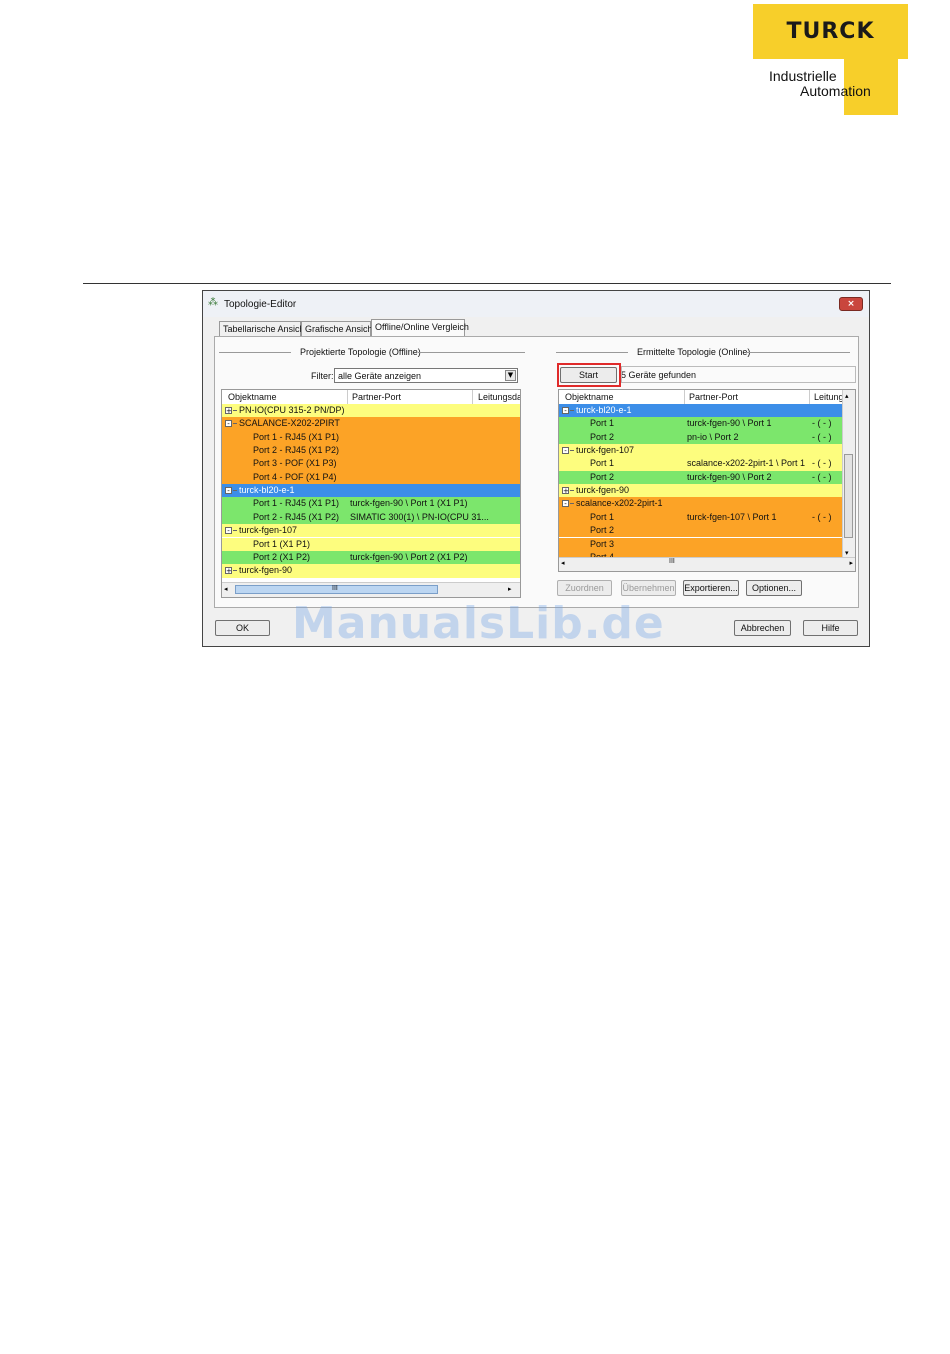  Describe the element at coordinates (371, 451) in the screenshot. I see `offline-row: Port 2 - RJ45 (X1 P2)` at that location.